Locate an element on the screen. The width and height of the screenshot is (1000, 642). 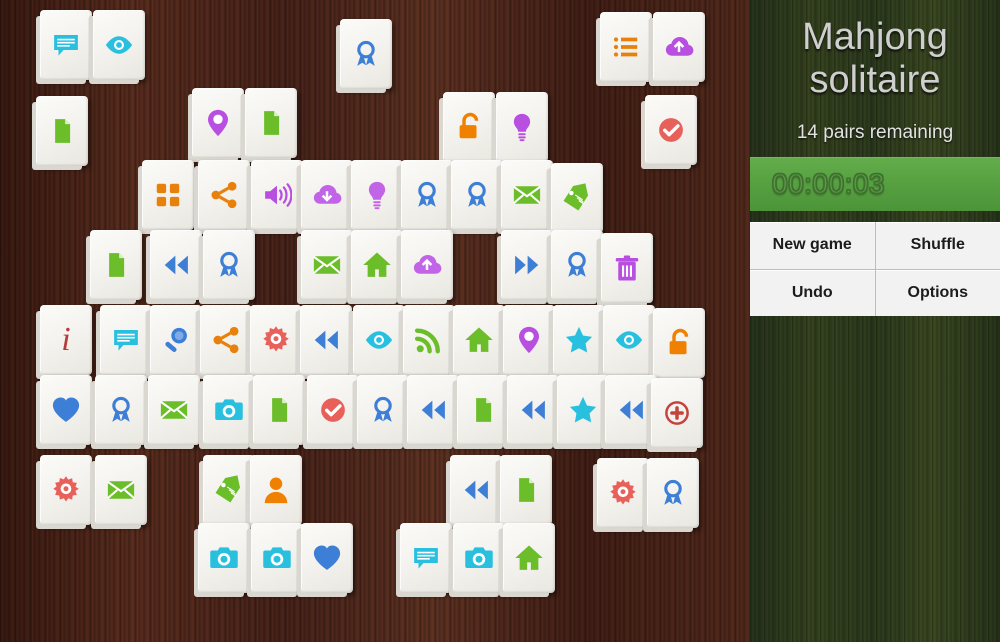
fast-forward-icon is located at coordinates (527, 265).